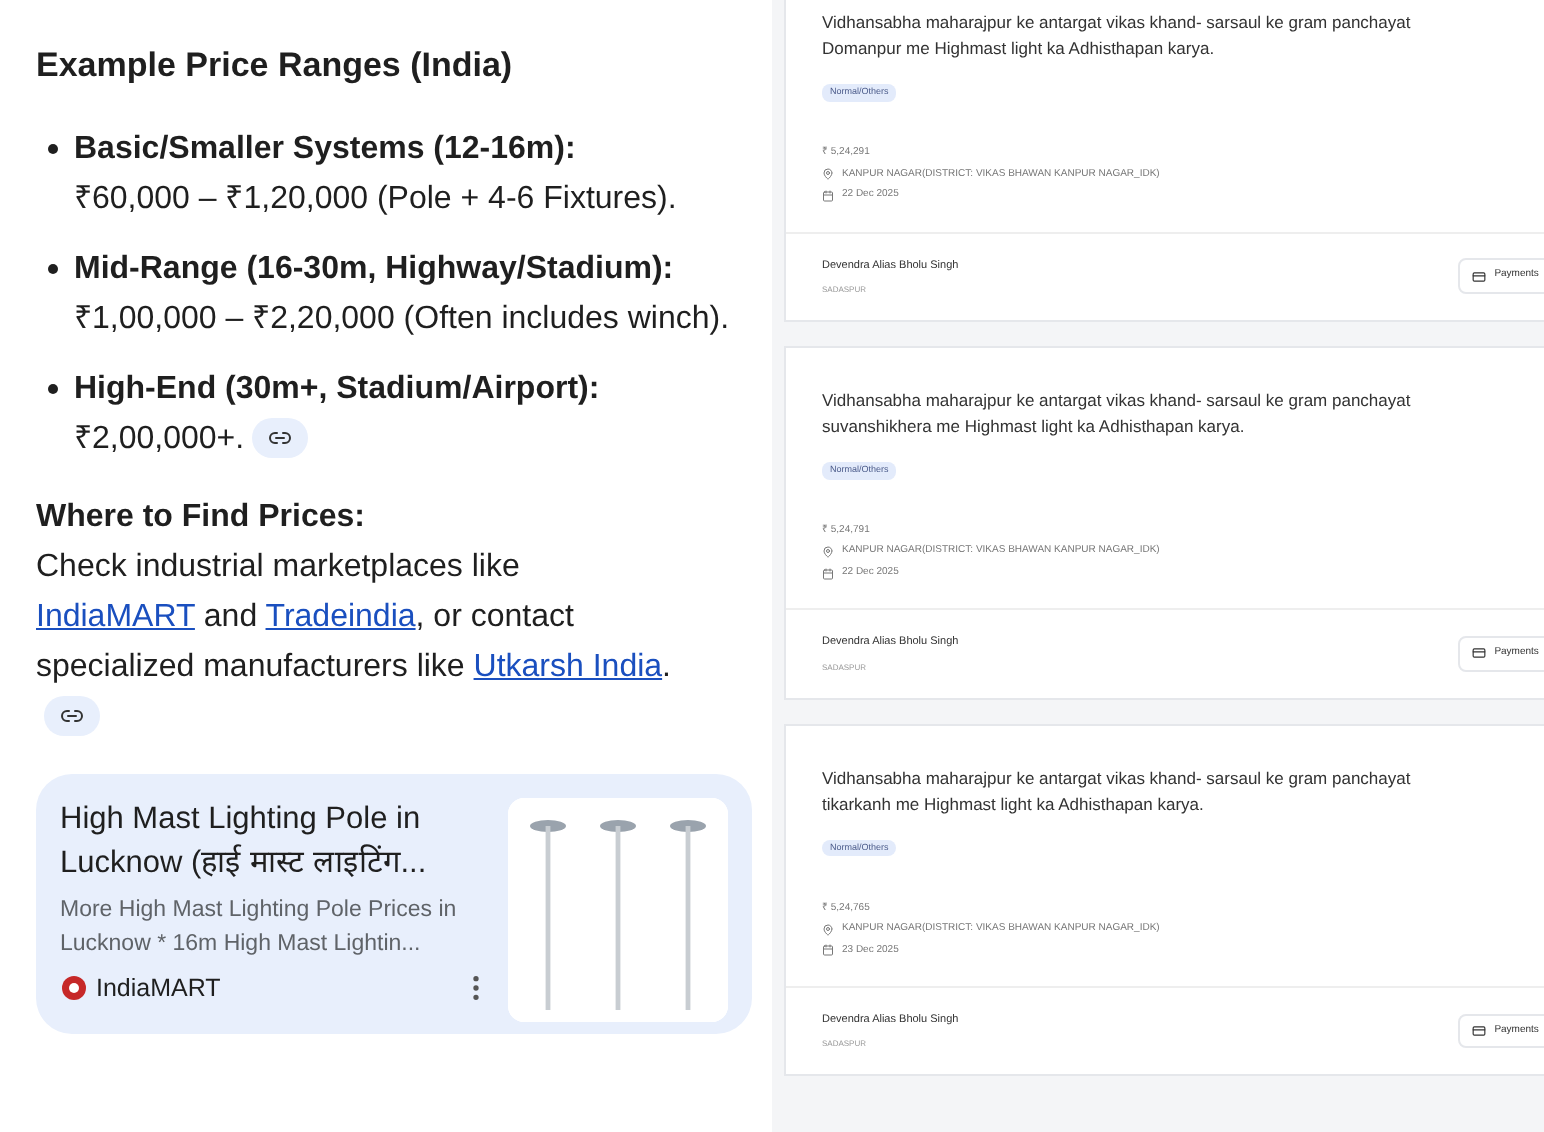  Describe the element at coordinates (375, 199) in the screenshot. I see `bullet-text: ₹60,000 – ₹1,20,000 (Pole + 4-6 Fixtures).` at that location.